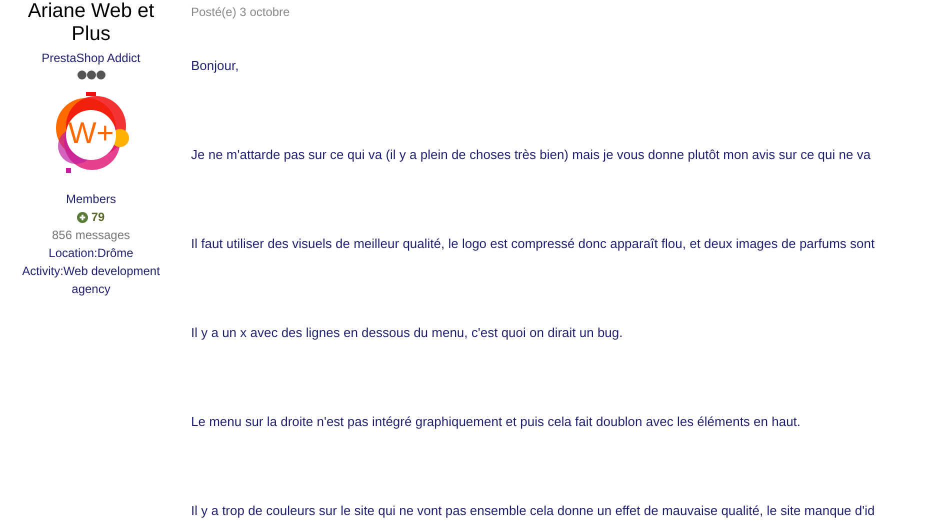  I want to click on author-activity: Activity:Web development agency, so click(91, 280).